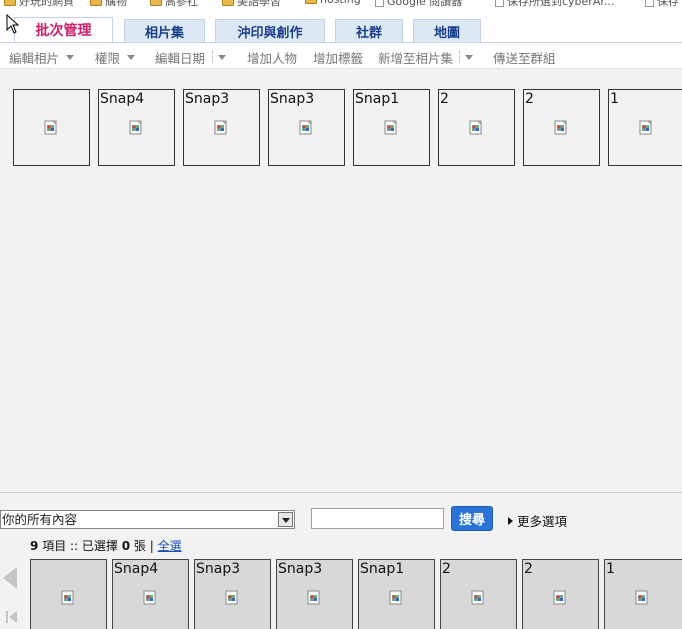  I want to click on scope-select: 你的所有內容, so click(147, 519).